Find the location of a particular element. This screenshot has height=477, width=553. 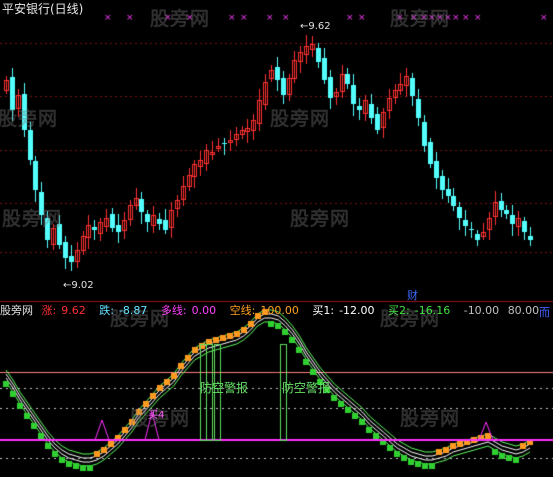

finance-event-marker: 财 is located at coordinates (412, 295).